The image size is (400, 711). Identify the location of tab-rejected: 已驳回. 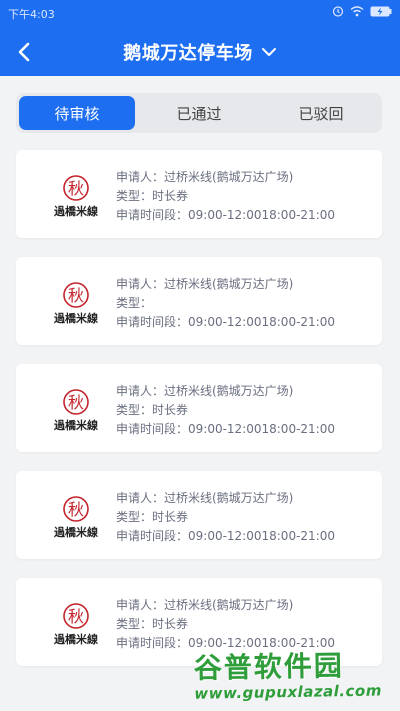
(321, 113).